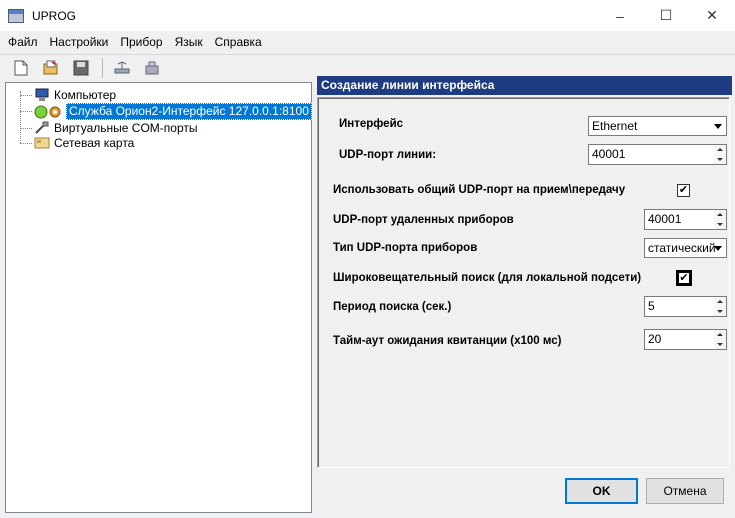 This screenshot has height=518, width=735. Describe the element at coordinates (682, 248) in the screenshot. I see `port-type-value: статический` at that location.